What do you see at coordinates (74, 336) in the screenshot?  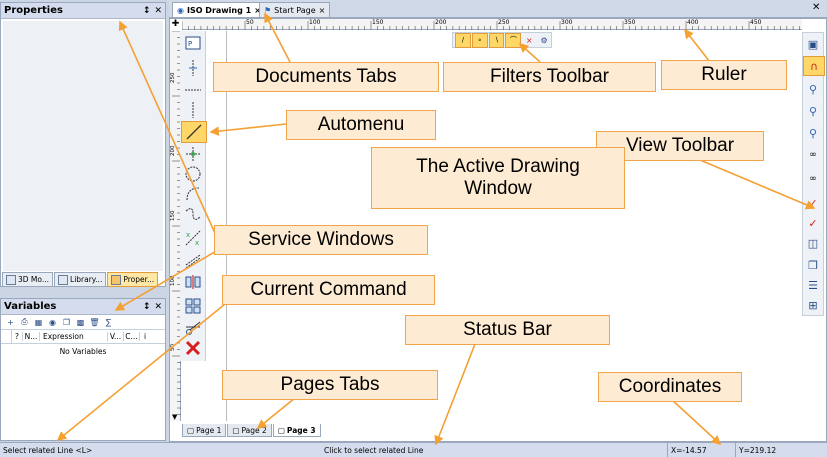 I see `column-expression: Expression` at bounding box center [74, 336].